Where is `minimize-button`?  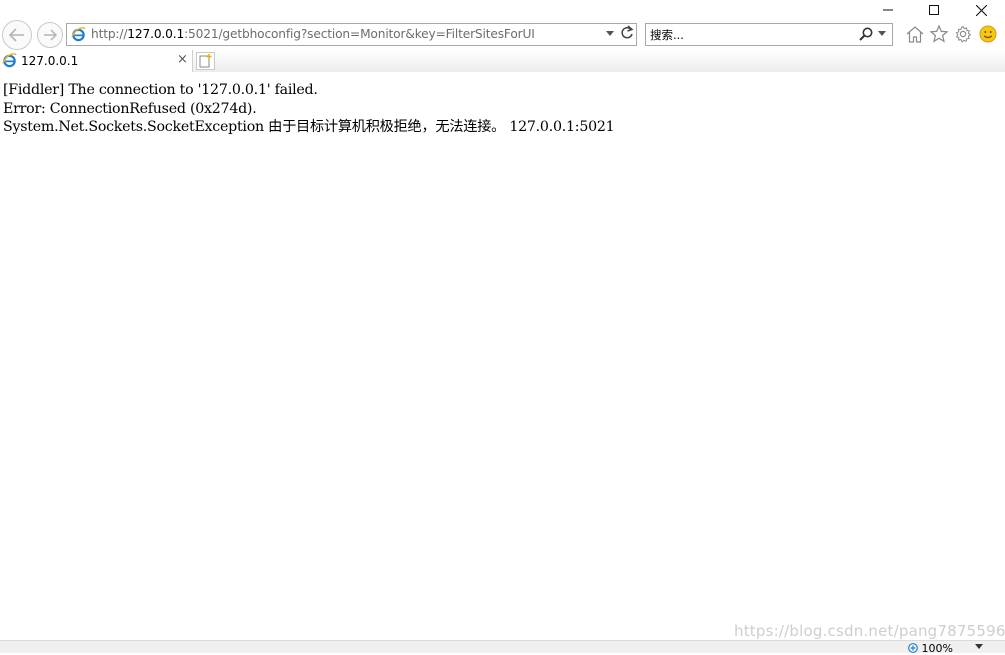 minimize-button is located at coordinates (888, 10).